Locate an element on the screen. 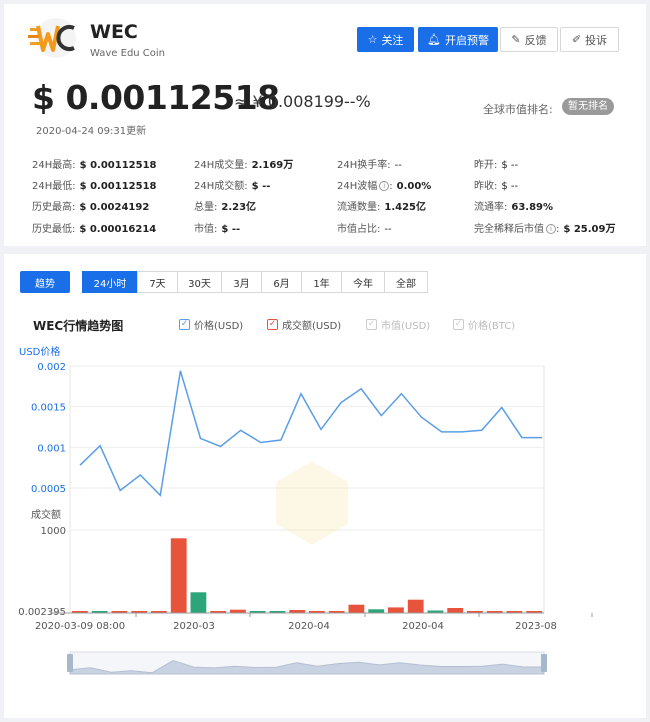 The height and width of the screenshot is (722, 650). price-tick-label: 0.0015 is located at coordinates (48, 408).